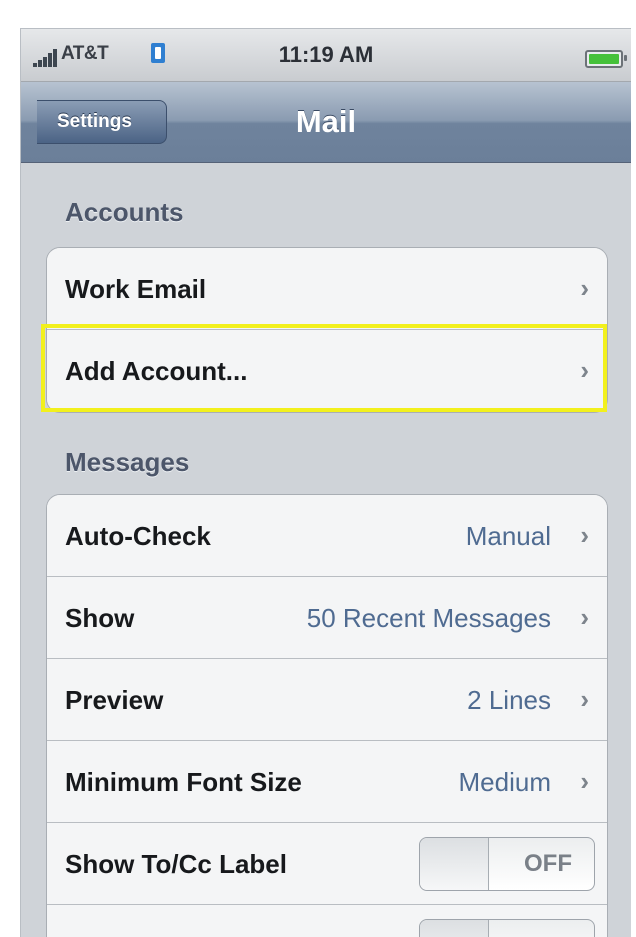 The width and height of the screenshot is (636, 937). What do you see at coordinates (327, 864) in the screenshot?
I see `show-to-cc-label-row: Show To/Cc Label OFF` at bounding box center [327, 864].